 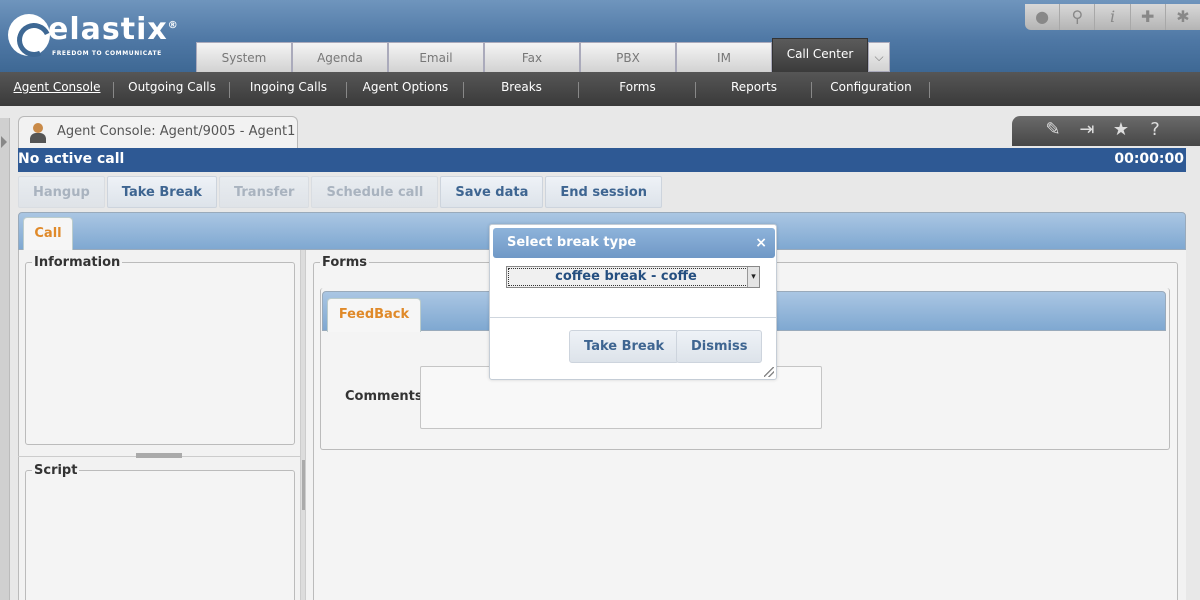 What do you see at coordinates (107, 53) in the screenshot?
I see `brand-tagline: FREEDOM TO COMMUNICATE` at bounding box center [107, 53].